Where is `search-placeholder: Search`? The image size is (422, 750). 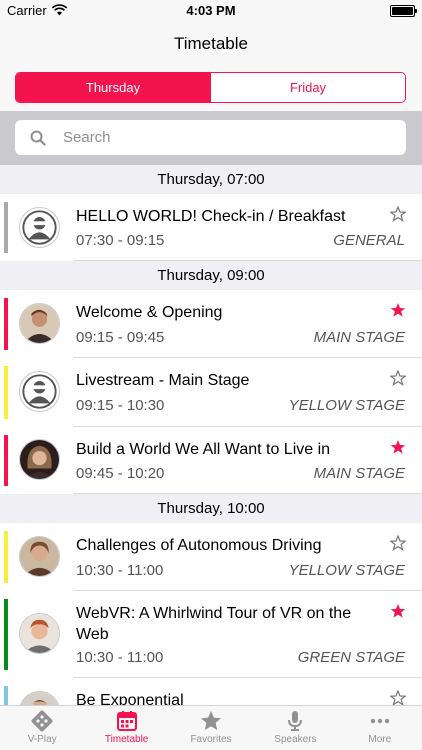
search-placeholder: Search is located at coordinates (87, 137).